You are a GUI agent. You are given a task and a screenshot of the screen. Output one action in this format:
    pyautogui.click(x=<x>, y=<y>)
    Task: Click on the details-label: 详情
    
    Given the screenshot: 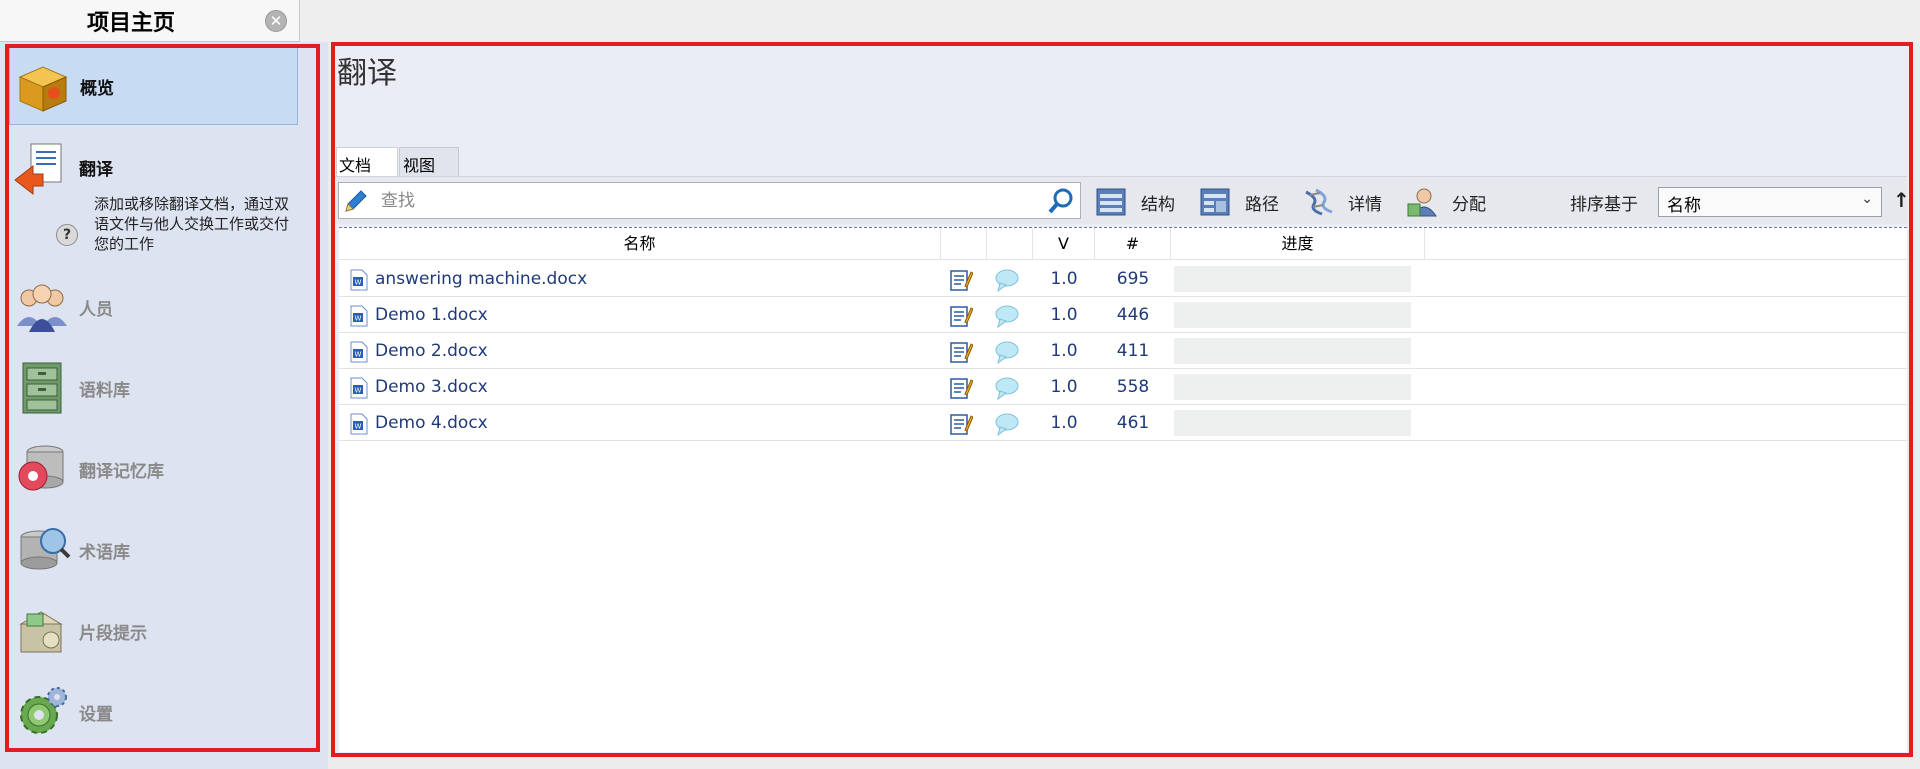 What is the action you would take?
    pyautogui.click(x=1365, y=204)
    